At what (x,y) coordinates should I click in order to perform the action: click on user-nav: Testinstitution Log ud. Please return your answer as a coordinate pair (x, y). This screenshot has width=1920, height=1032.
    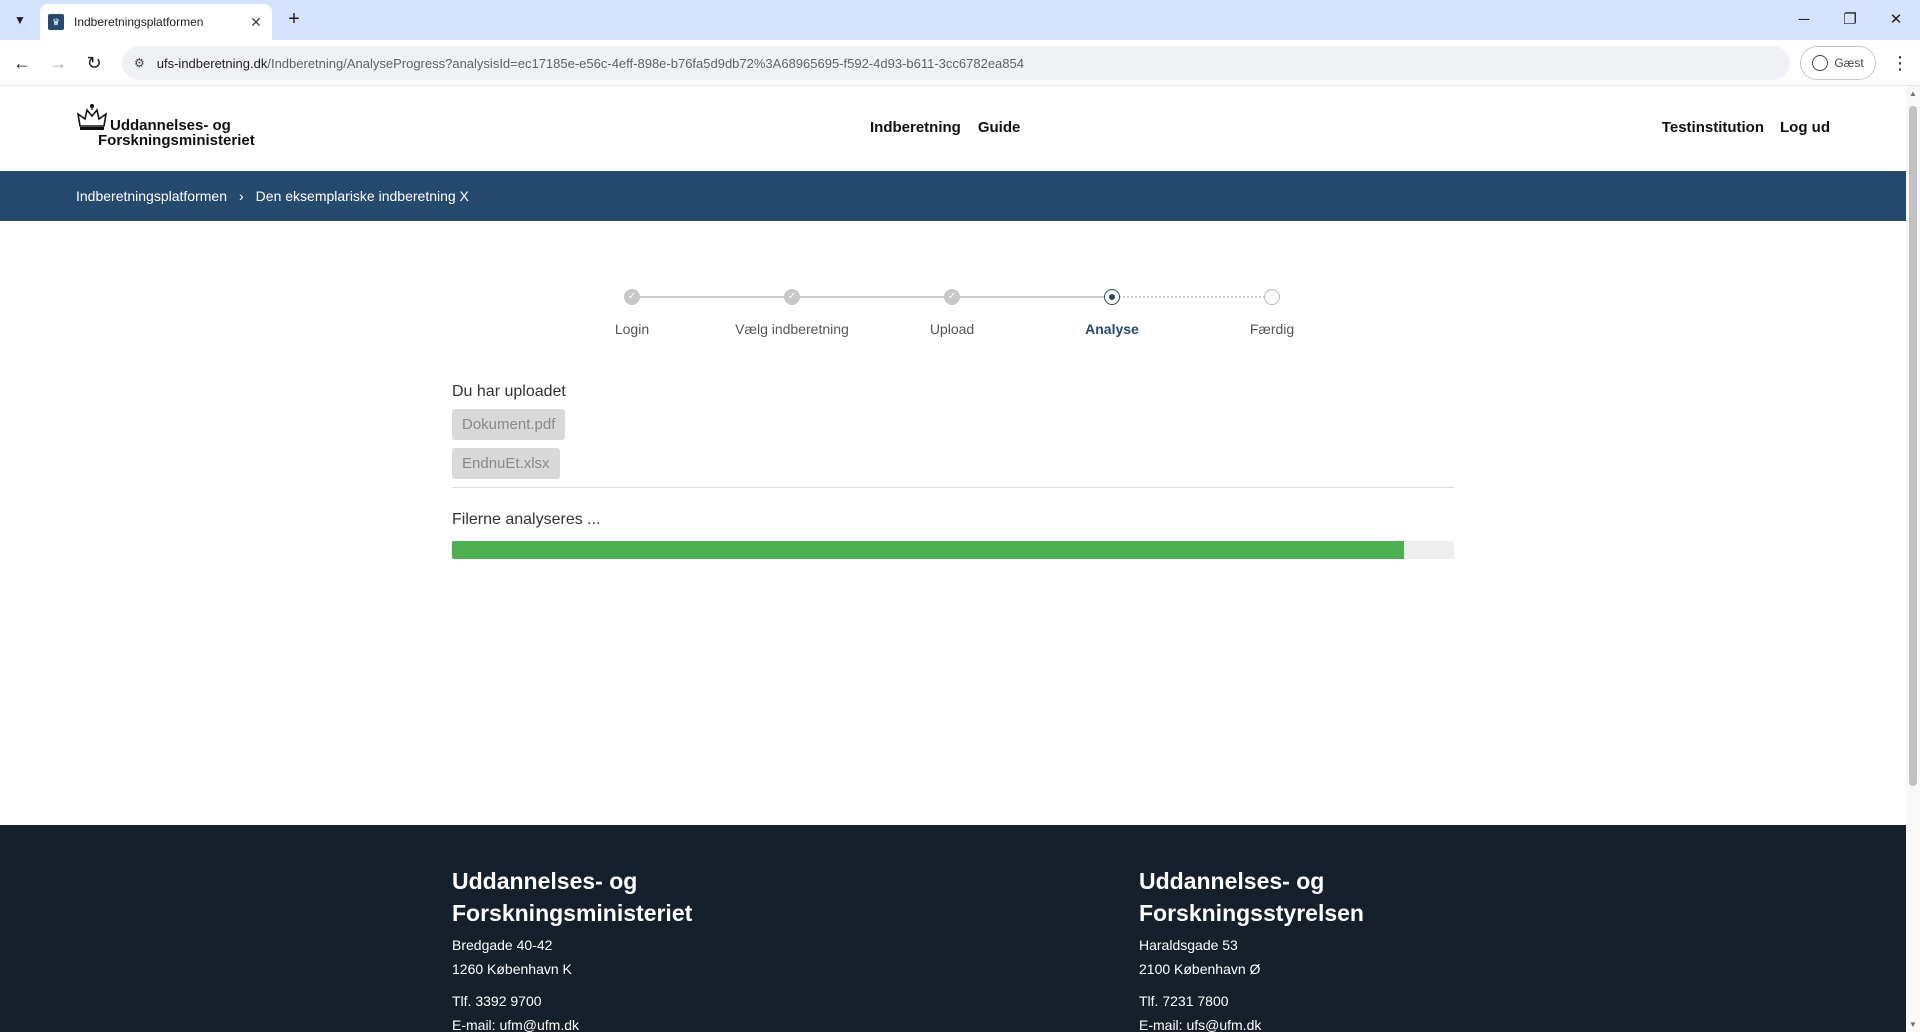
    Looking at the image, I should click on (1746, 127).